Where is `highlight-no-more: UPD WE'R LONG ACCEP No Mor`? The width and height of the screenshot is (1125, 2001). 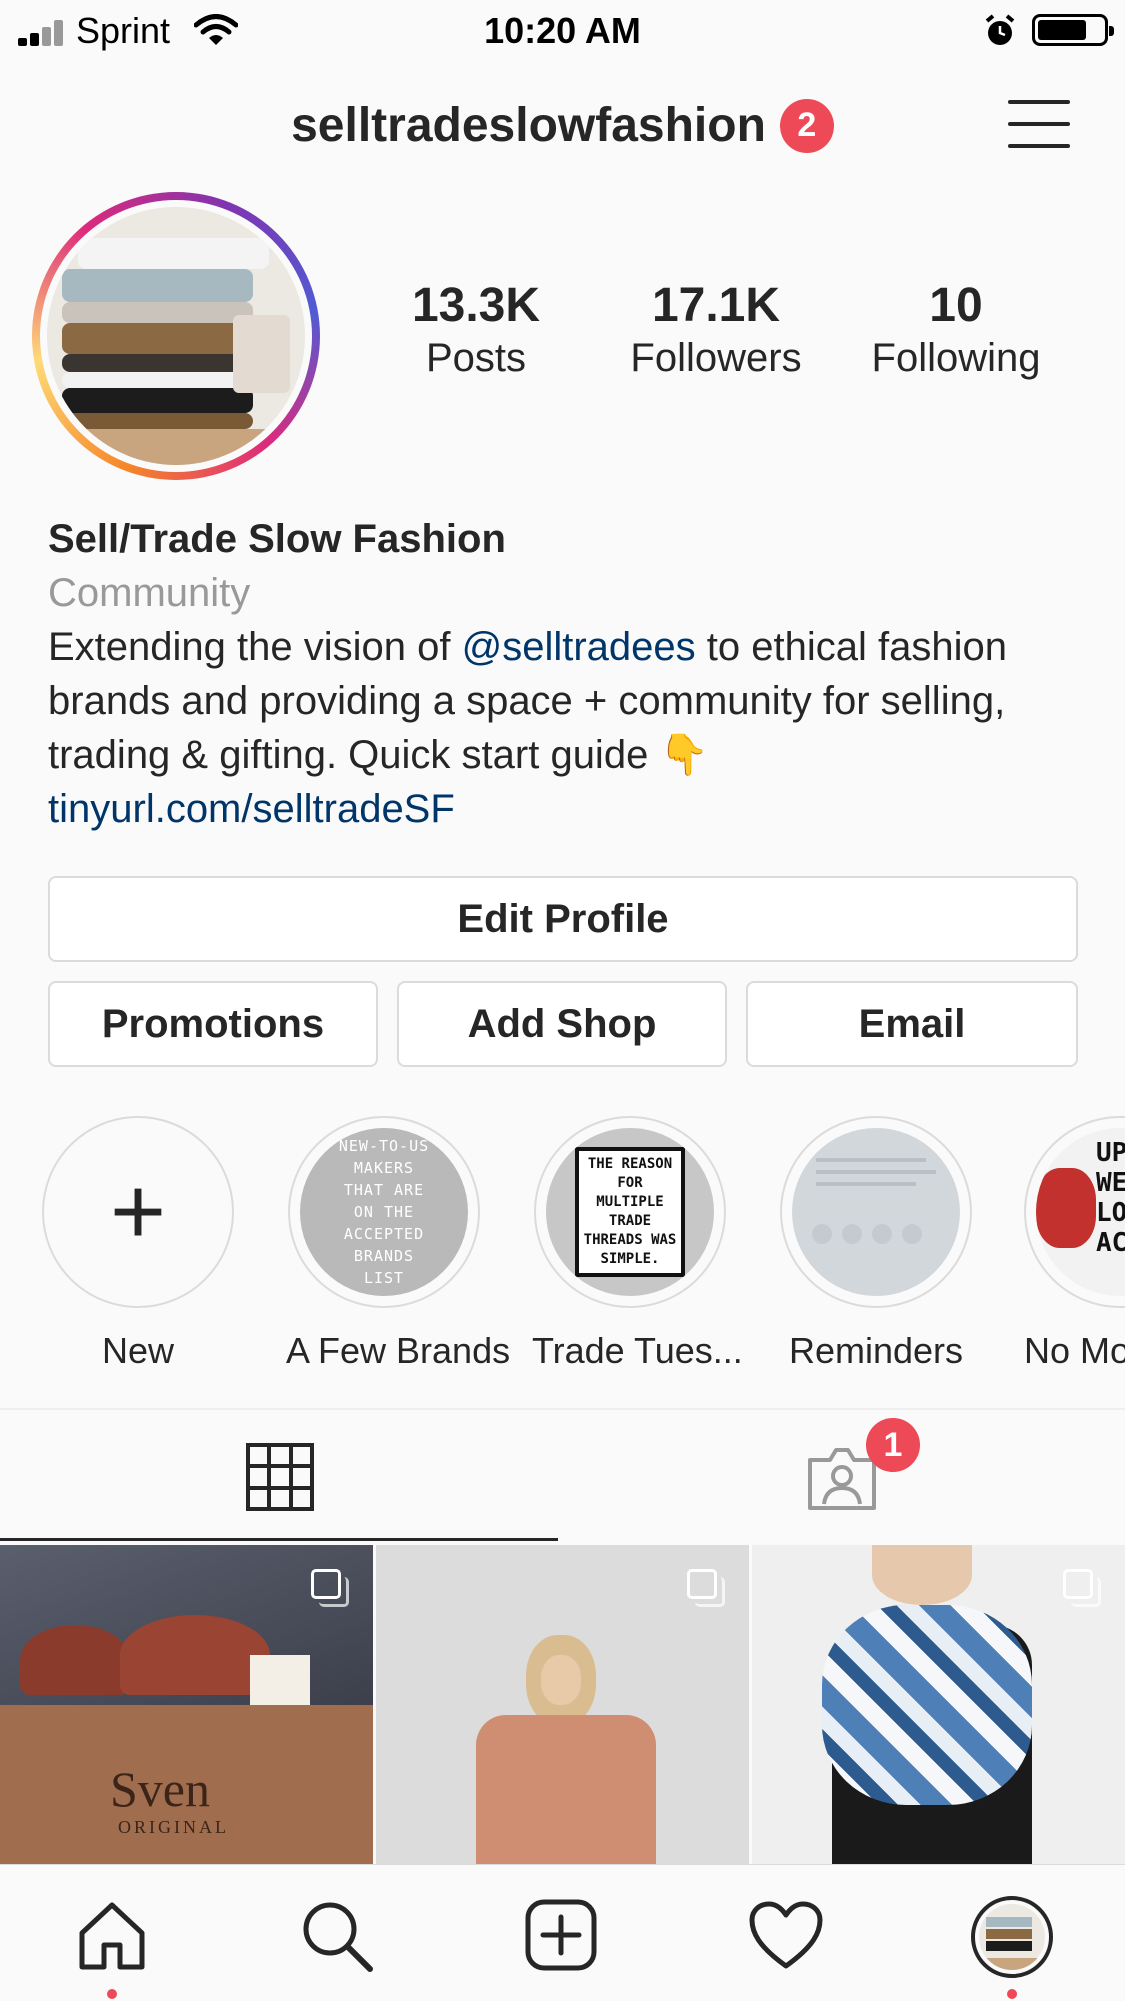
highlight-no-more: UPD WE'R LONG ACCEP No Mor is located at coordinates (1074, 1244).